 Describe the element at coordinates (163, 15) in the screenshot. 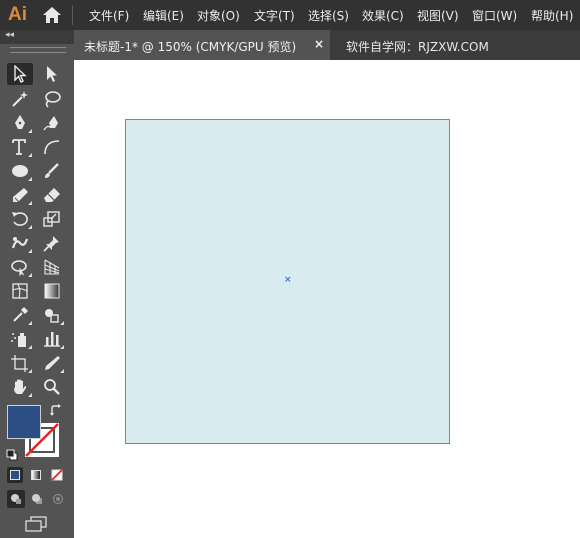

I see `menu-edit: 编辑(E)` at that location.